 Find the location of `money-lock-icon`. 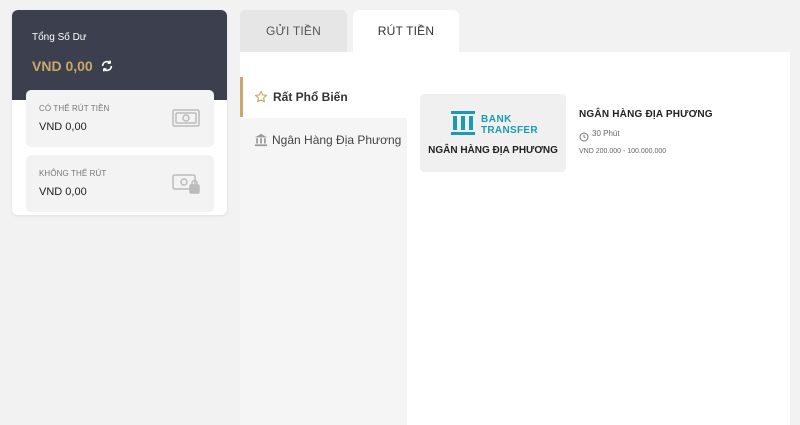

money-lock-icon is located at coordinates (186, 184).